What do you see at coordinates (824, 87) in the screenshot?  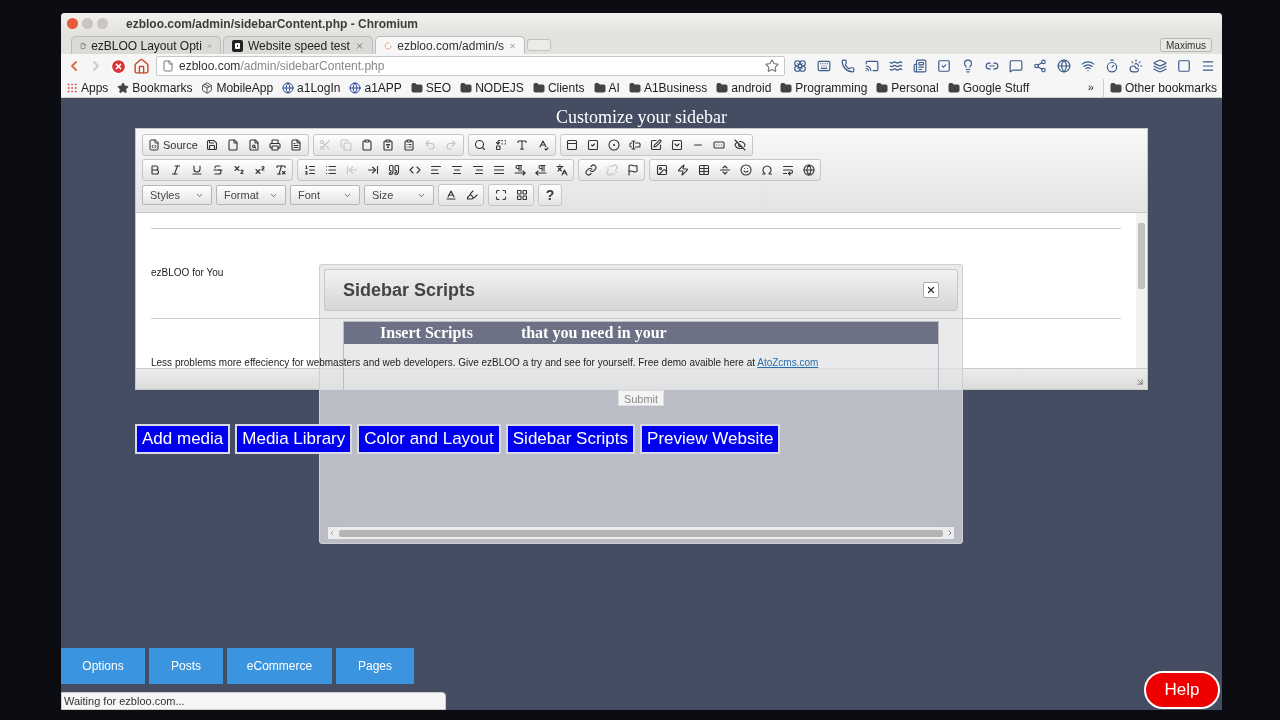 I see `bookmark-item: Programming` at bounding box center [824, 87].